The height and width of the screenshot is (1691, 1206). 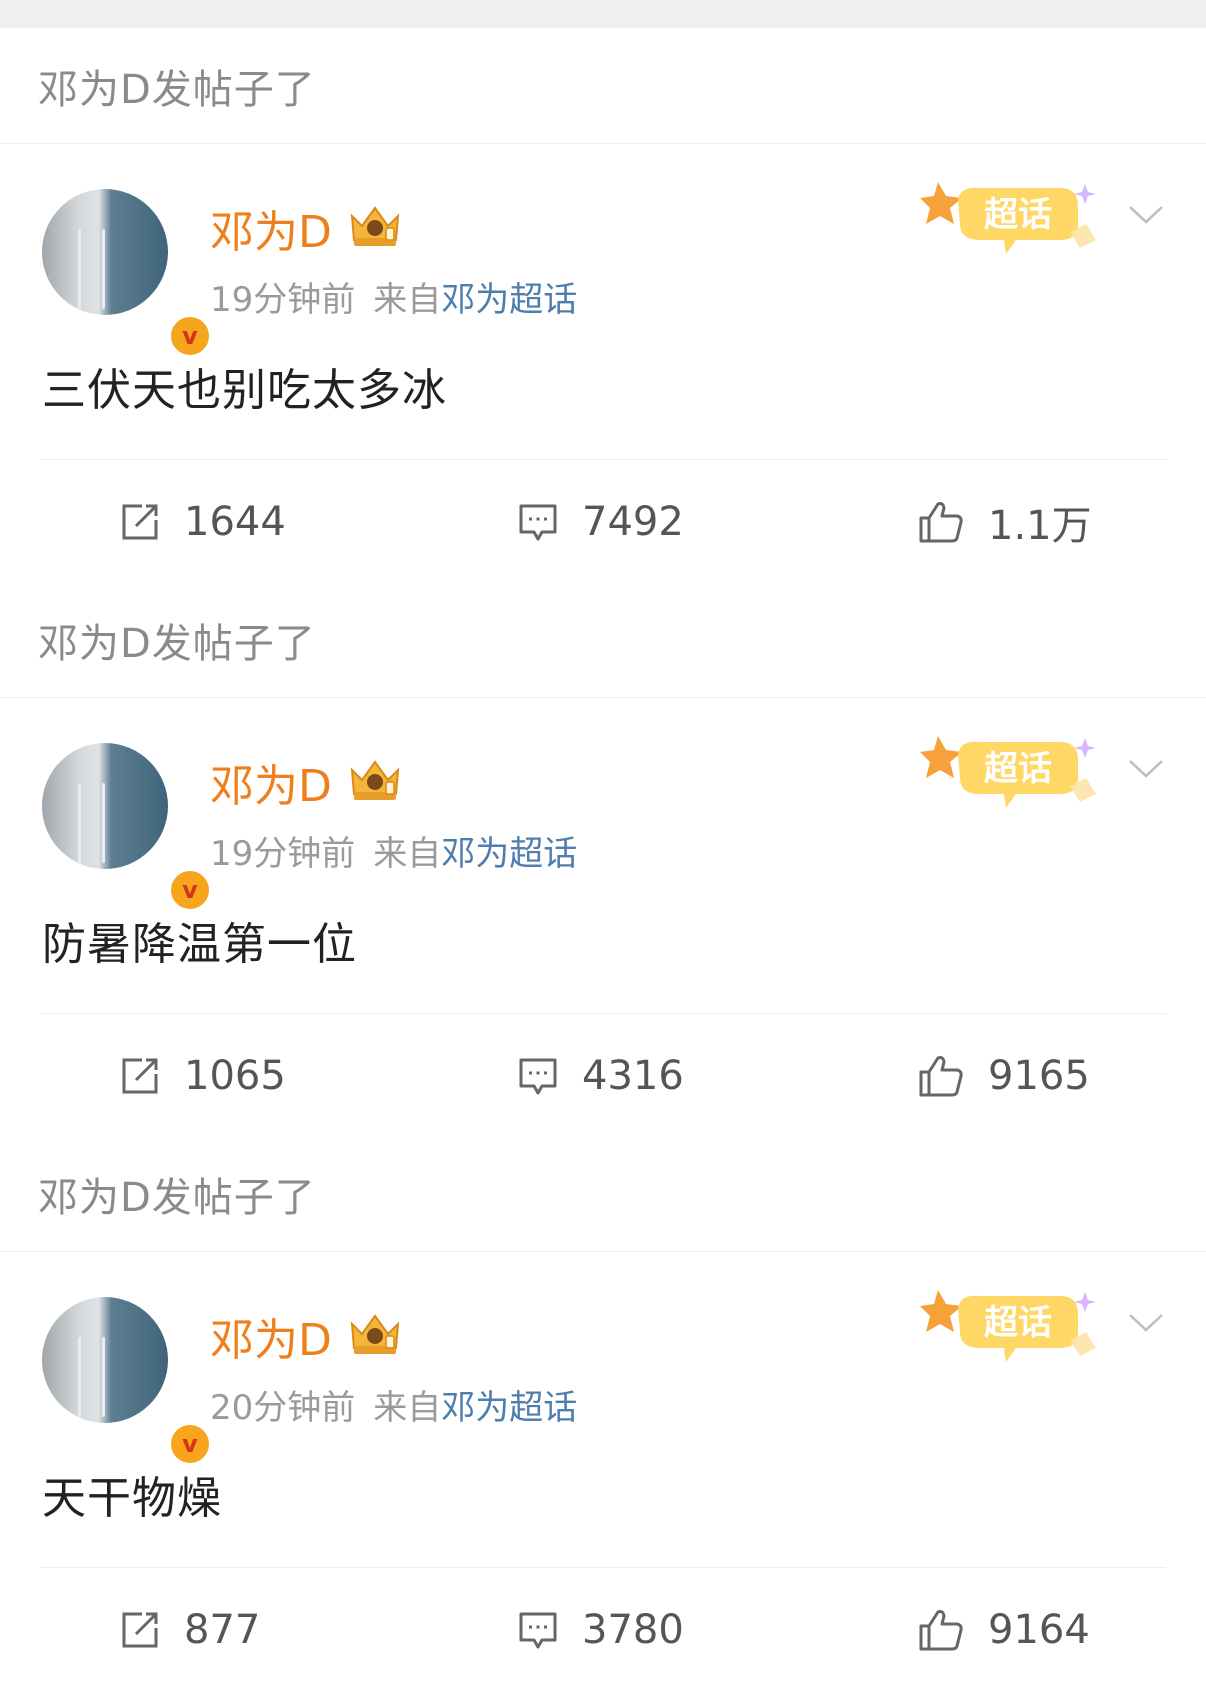 I want to click on post-text: 防暑降温第一位, so click(x=199, y=940).